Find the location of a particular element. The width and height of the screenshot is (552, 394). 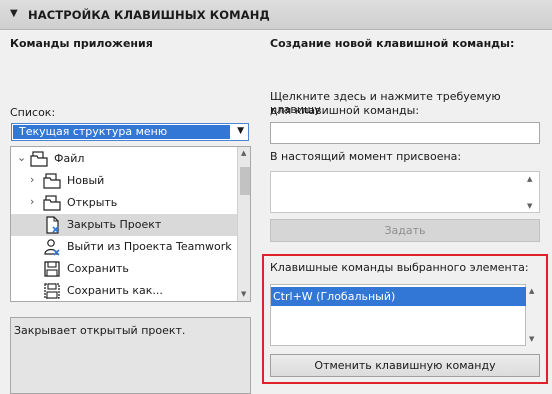

key-capture-field is located at coordinates (405, 133).